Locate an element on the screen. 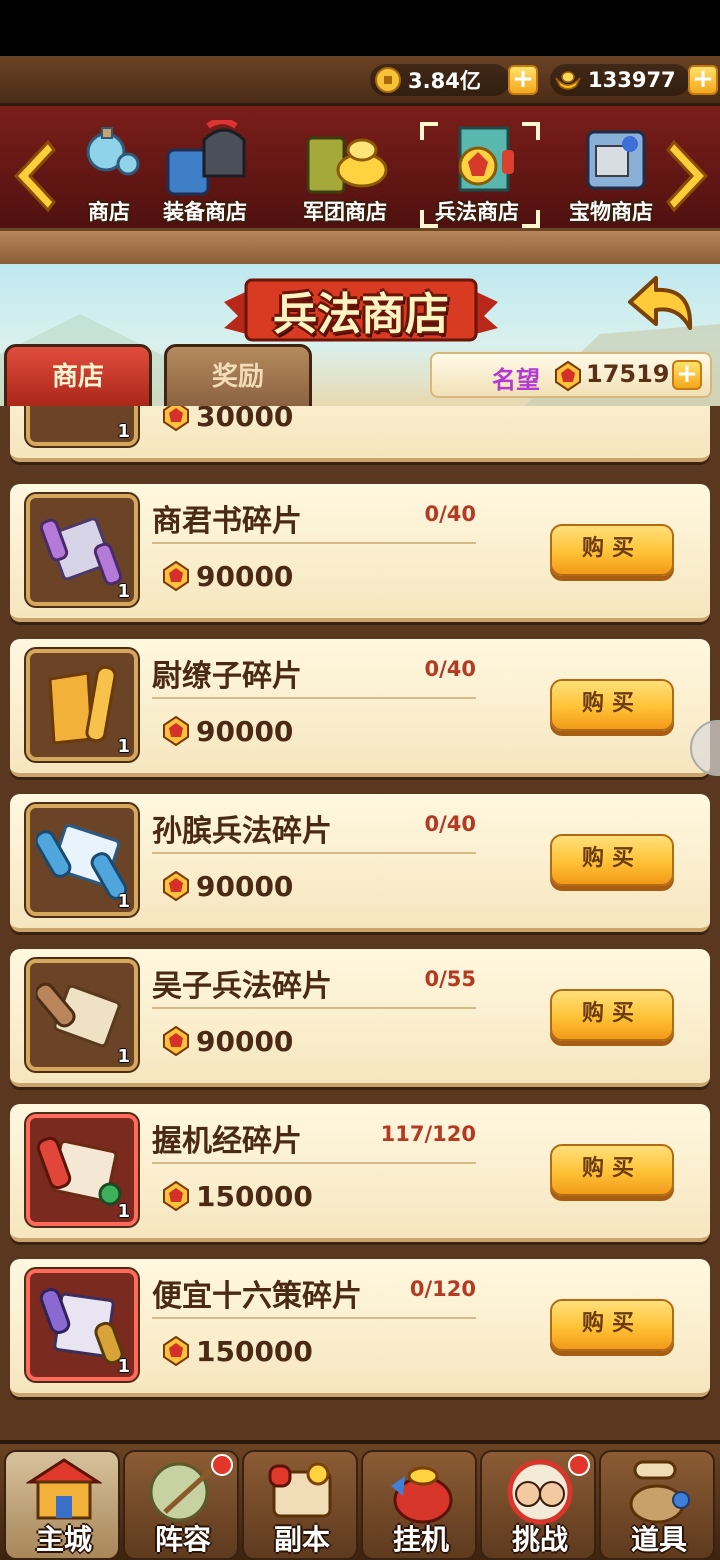  list-item: 1 握机经碎片 117/120 150000 购买 is located at coordinates (360, 1173).